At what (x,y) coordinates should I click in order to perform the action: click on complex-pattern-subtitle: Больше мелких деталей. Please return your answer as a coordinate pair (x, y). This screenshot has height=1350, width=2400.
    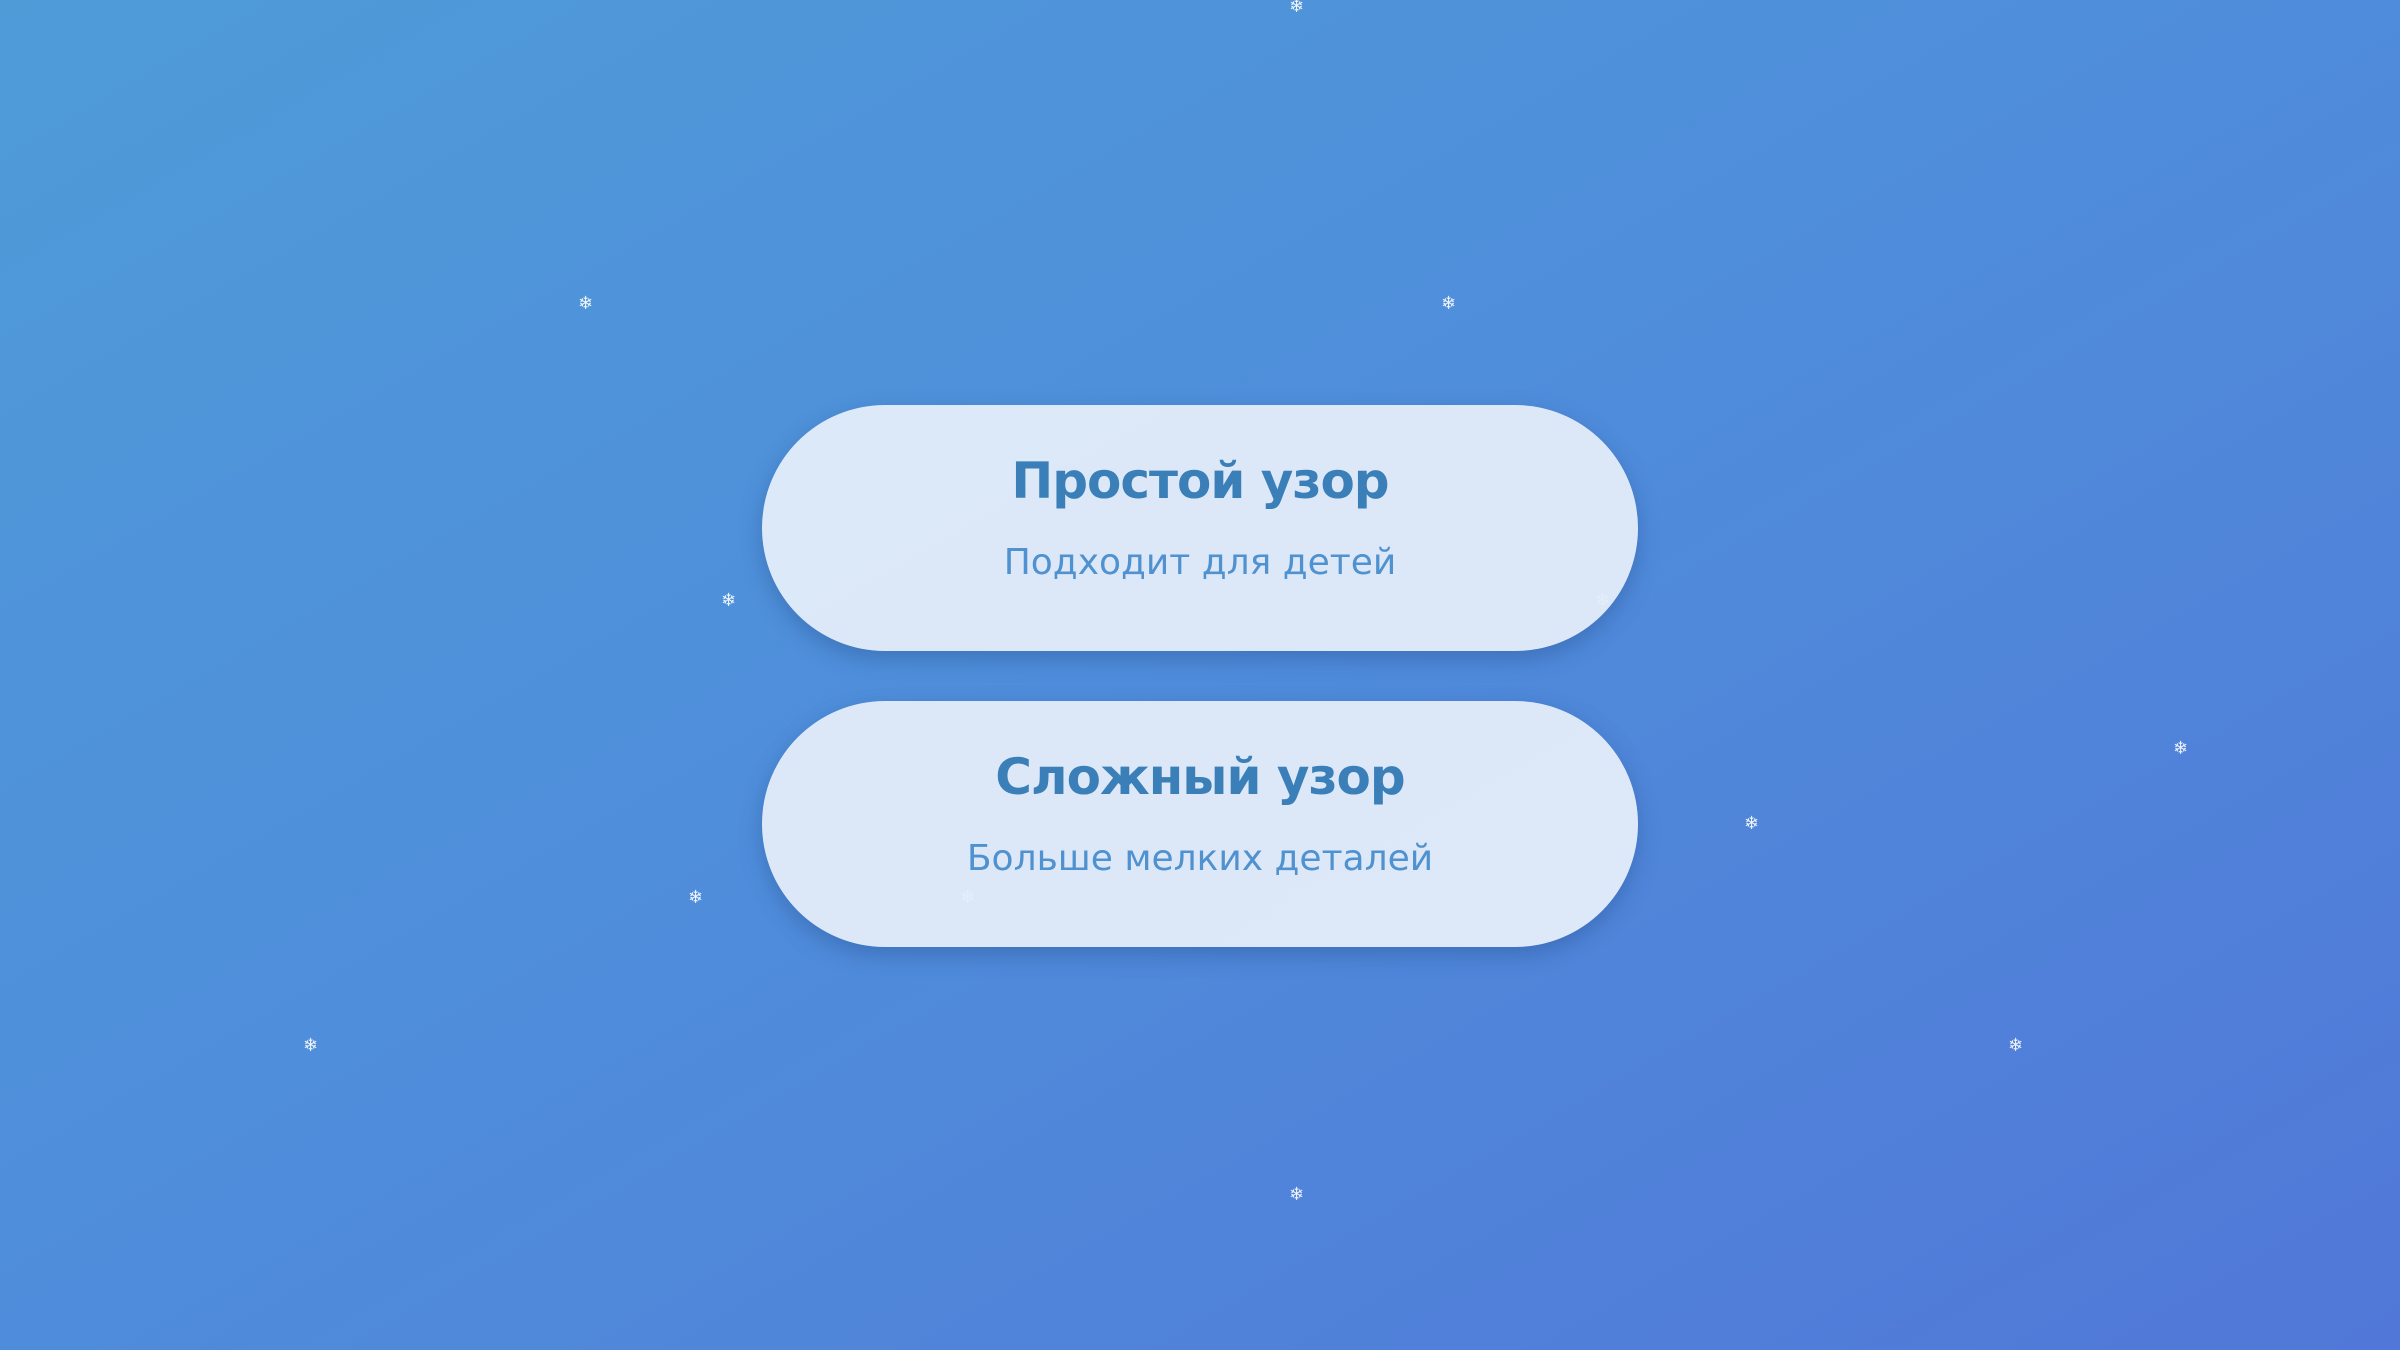
    Looking at the image, I should click on (1200, 858).